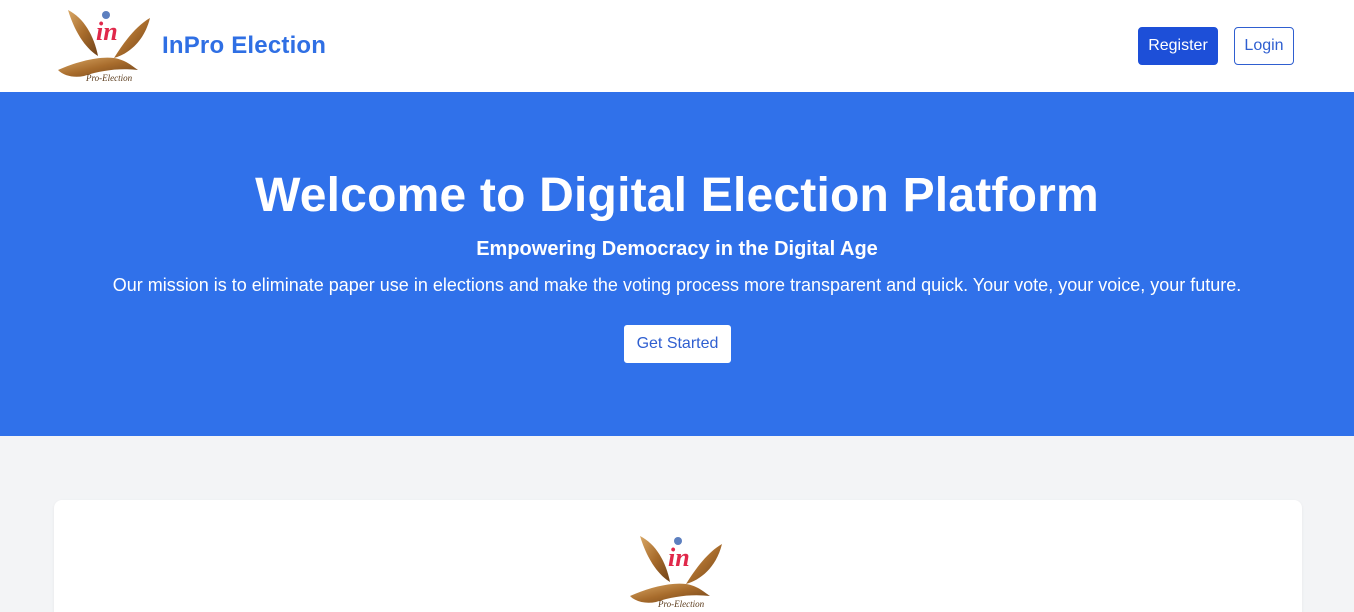  Describe the element at coordinates (681, 604) in the screenshot. I see `card-logo-text: Pro-Election` at that location.